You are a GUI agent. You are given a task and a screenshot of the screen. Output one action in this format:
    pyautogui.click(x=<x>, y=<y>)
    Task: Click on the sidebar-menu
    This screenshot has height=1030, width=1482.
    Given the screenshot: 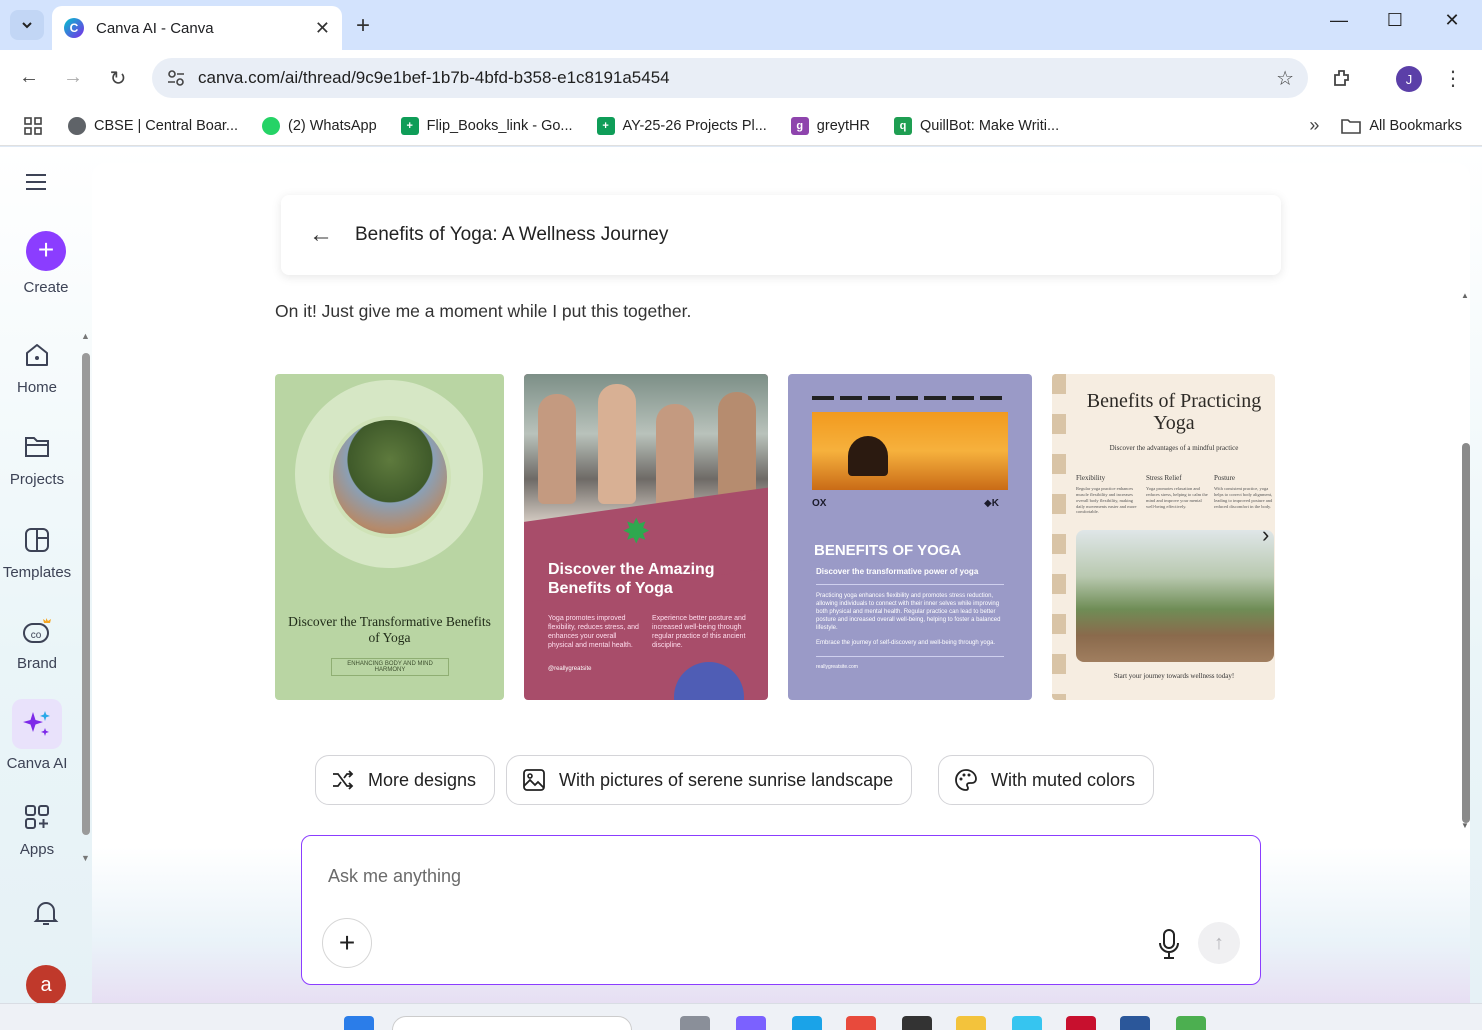 What is the action you would take?
    pyautogui.click(x=36, y=182)
    